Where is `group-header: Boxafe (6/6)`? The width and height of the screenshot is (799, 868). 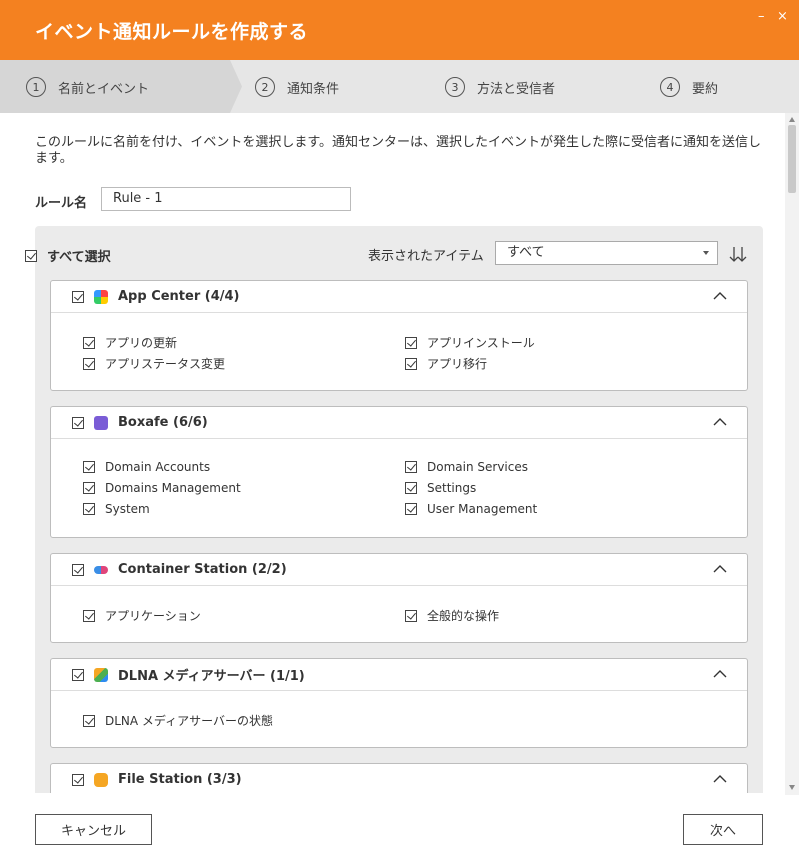
group-header: Boxafe (6/6) is located at coordinates (399, 423).